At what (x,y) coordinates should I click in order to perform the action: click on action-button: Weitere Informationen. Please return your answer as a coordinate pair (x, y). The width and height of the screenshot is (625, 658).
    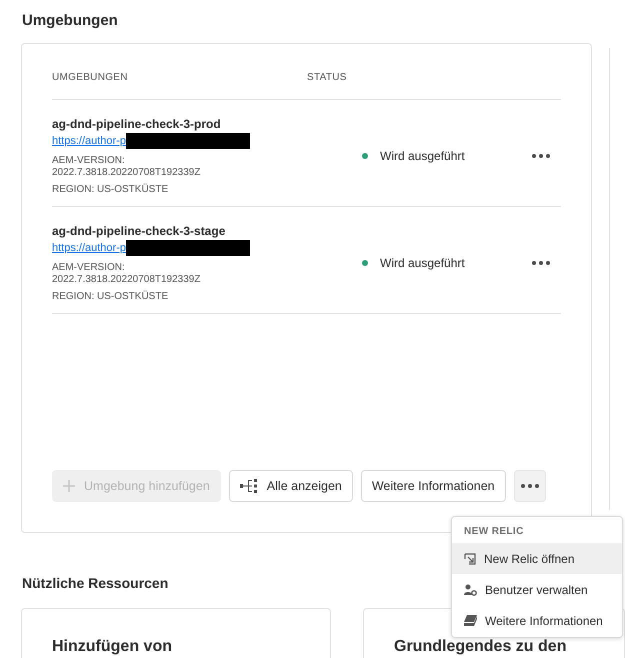
    Looking at the image, I should click on (433, 486).